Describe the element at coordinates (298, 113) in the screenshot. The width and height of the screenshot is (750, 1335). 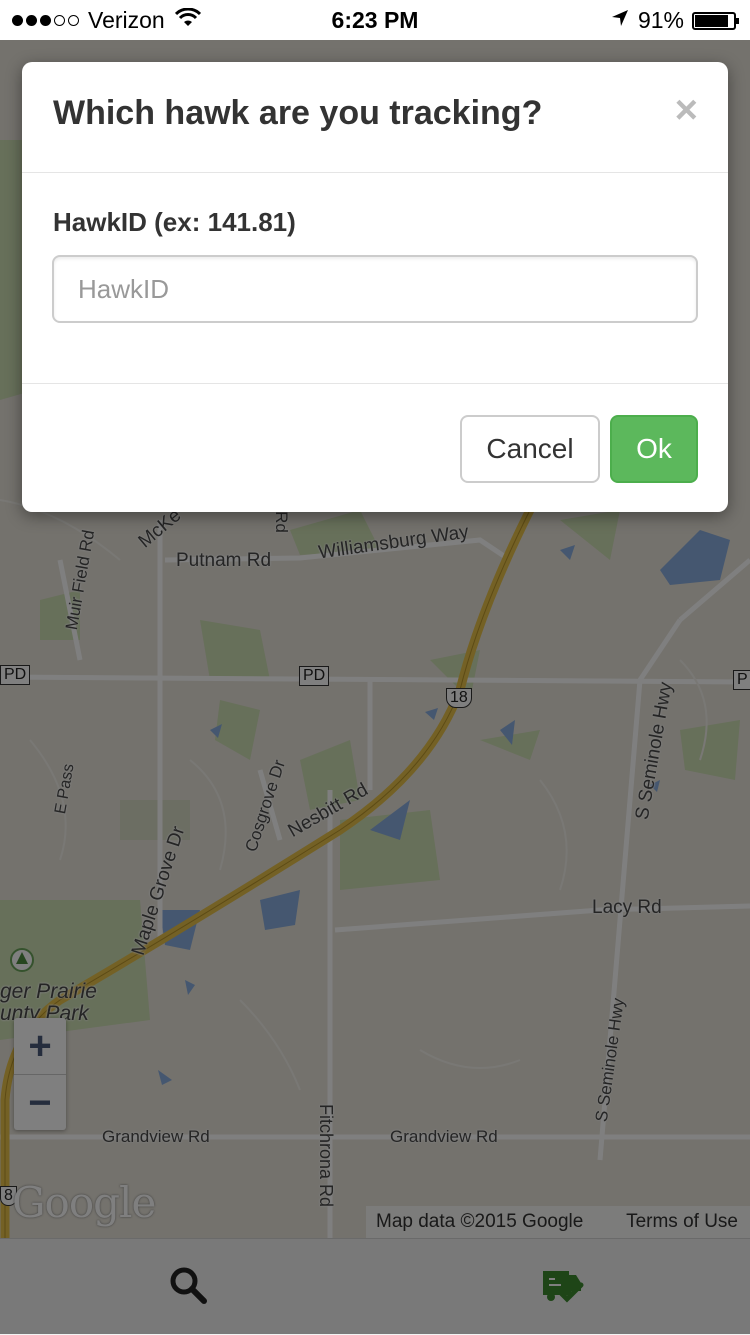
I see `dialog-title: Which hawk are you tracking?` at that location.